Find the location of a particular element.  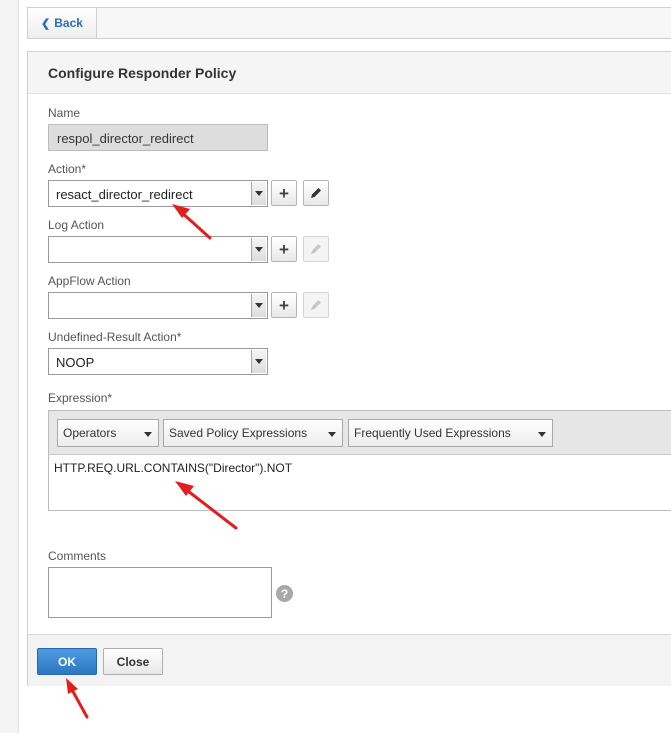

add-log-action-button: + is located at coordinates (284, 249).